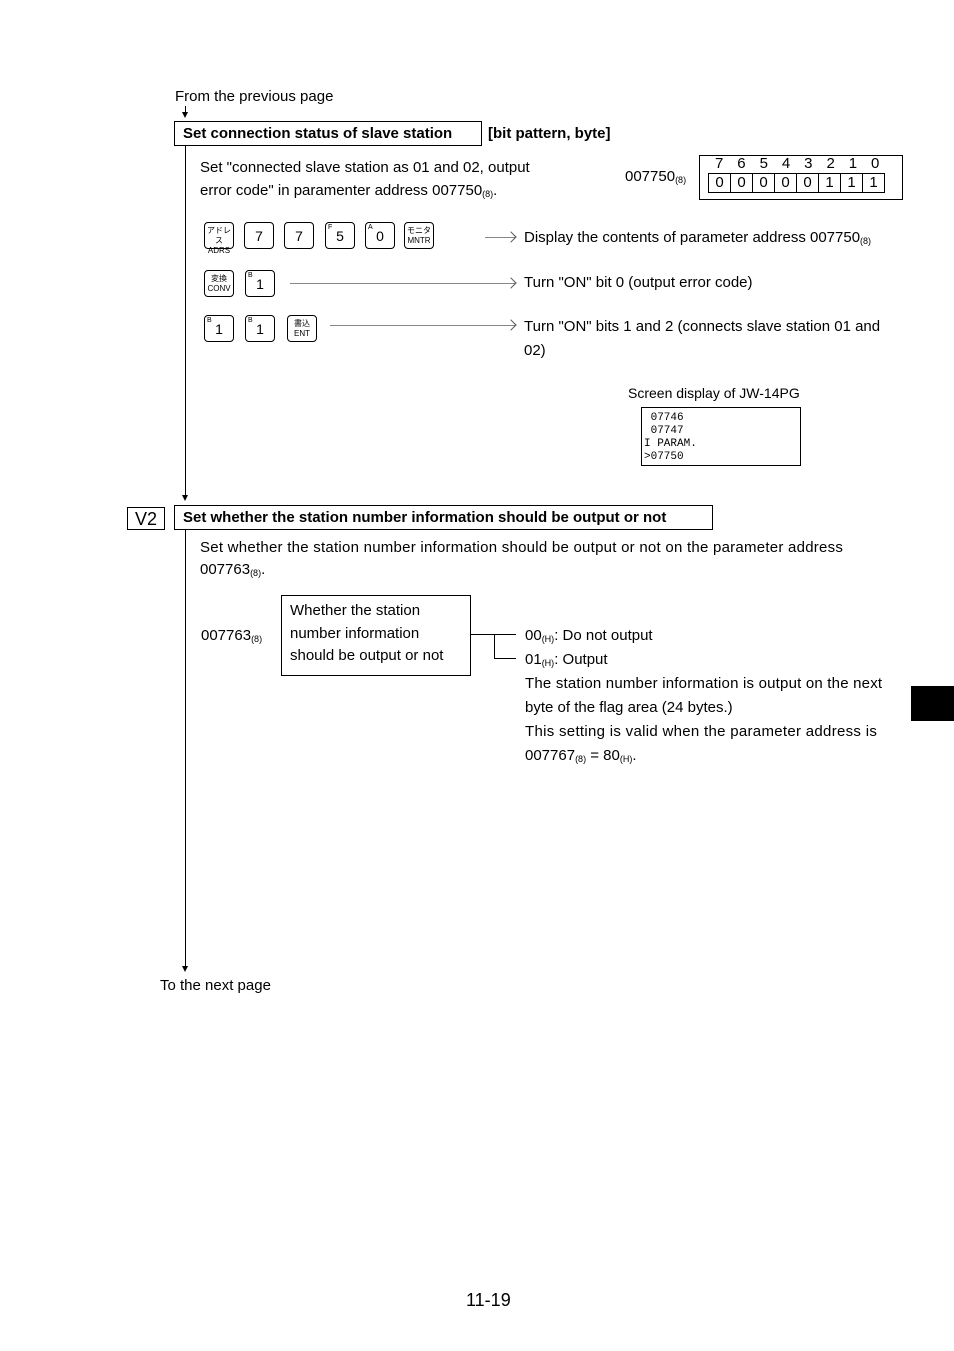 The width and height of the screenshot is (954, 1351). What do you see at coordinates (219, 250) in the screenshot?
I see `key-en-label: ADRS` at bounding box center [219, 250].